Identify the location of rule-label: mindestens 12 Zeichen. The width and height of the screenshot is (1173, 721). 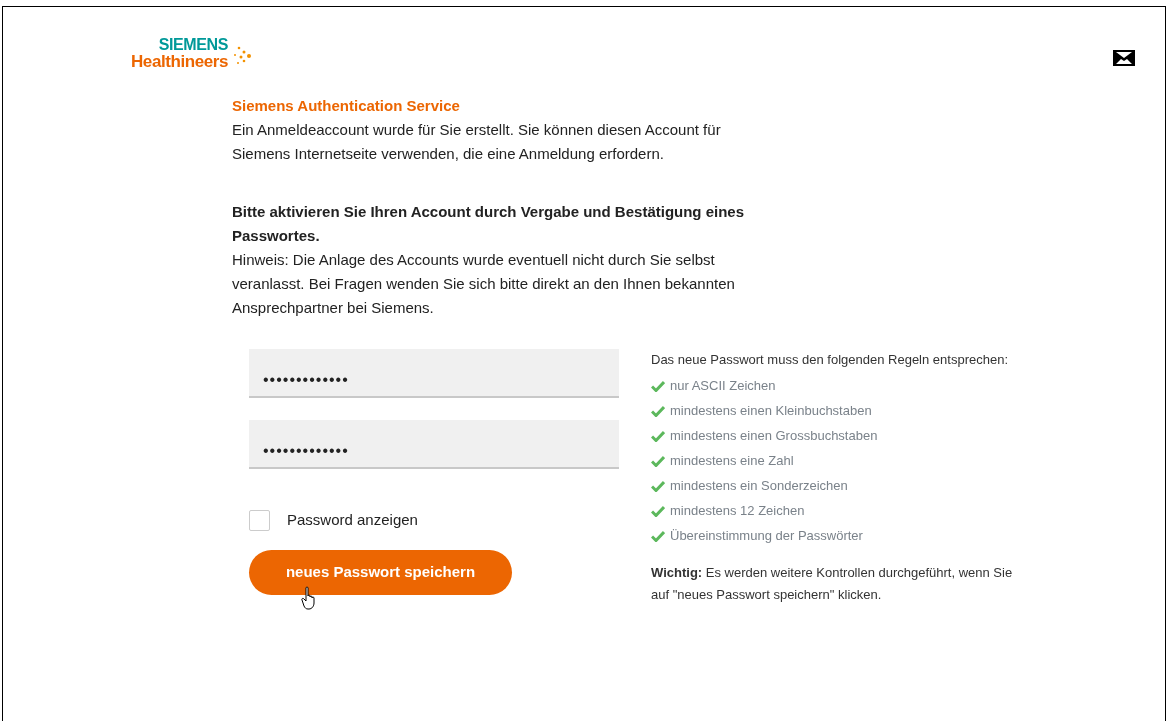
(737, 511).